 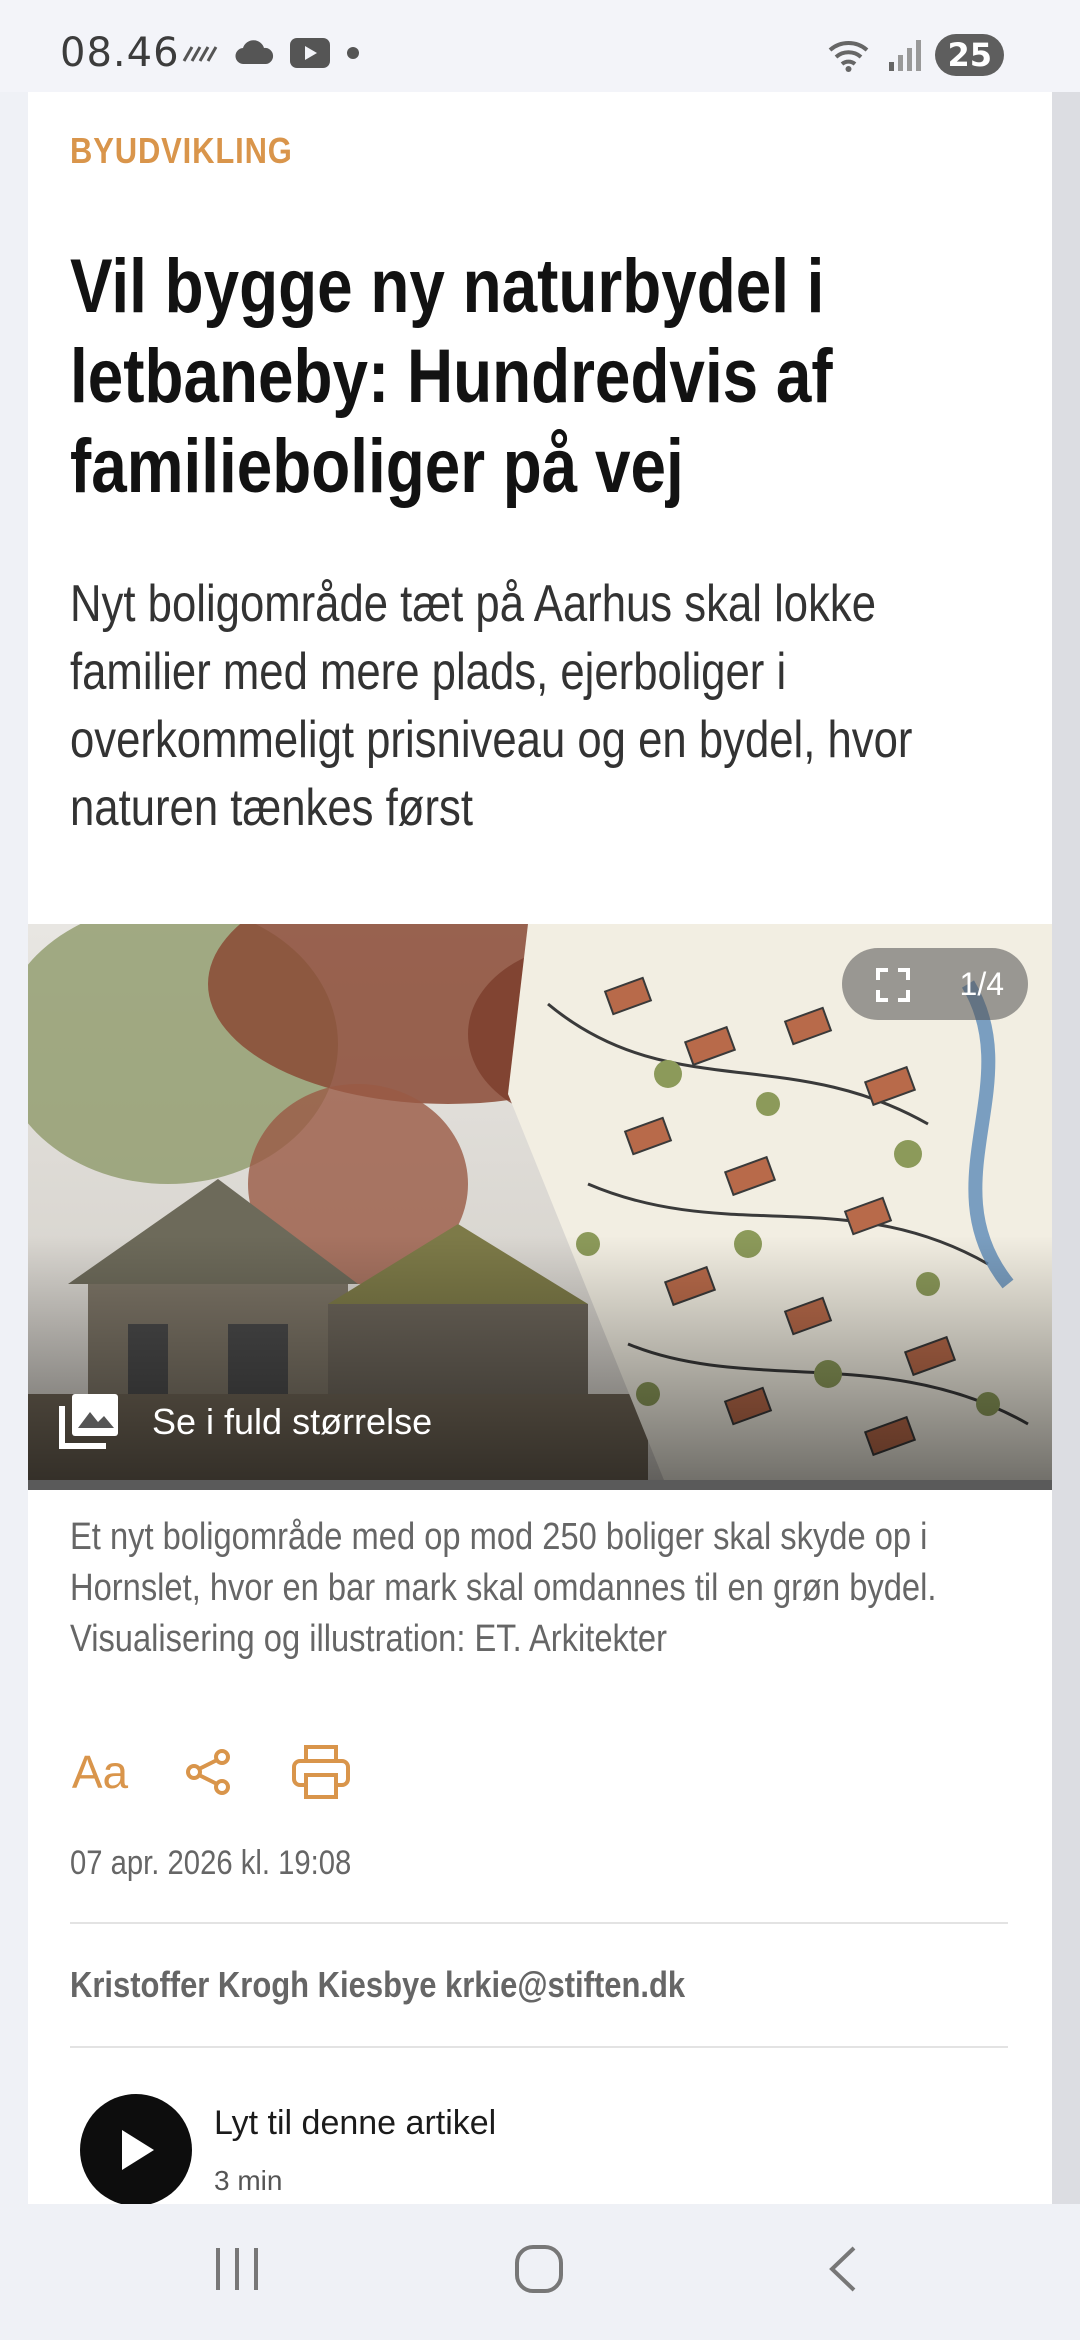 I want to click on print-icon, so click(x=321, y=1772).